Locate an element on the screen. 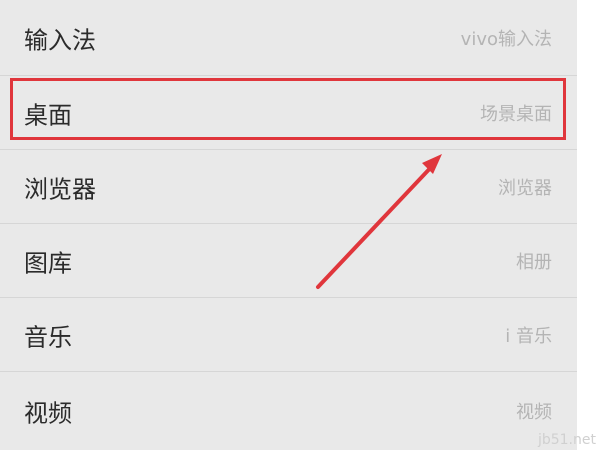 This screenshot has height=450, width=600. row-value: i 音乐 is located at coordinates (528, 336).